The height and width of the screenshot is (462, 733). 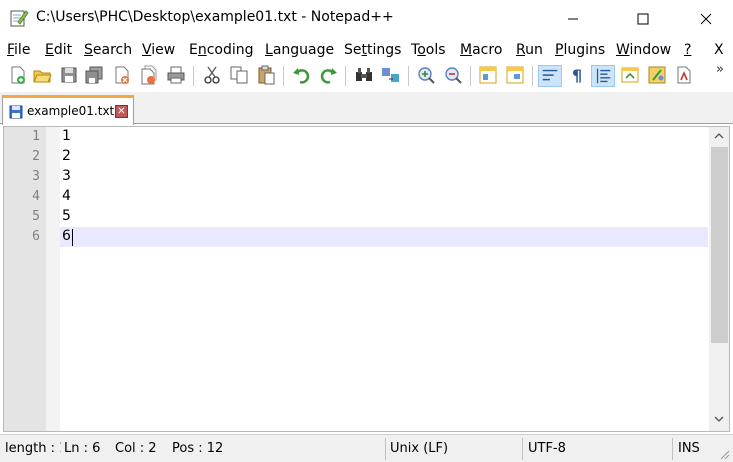 I want to click on save-icon, so click(x=69, y=75).